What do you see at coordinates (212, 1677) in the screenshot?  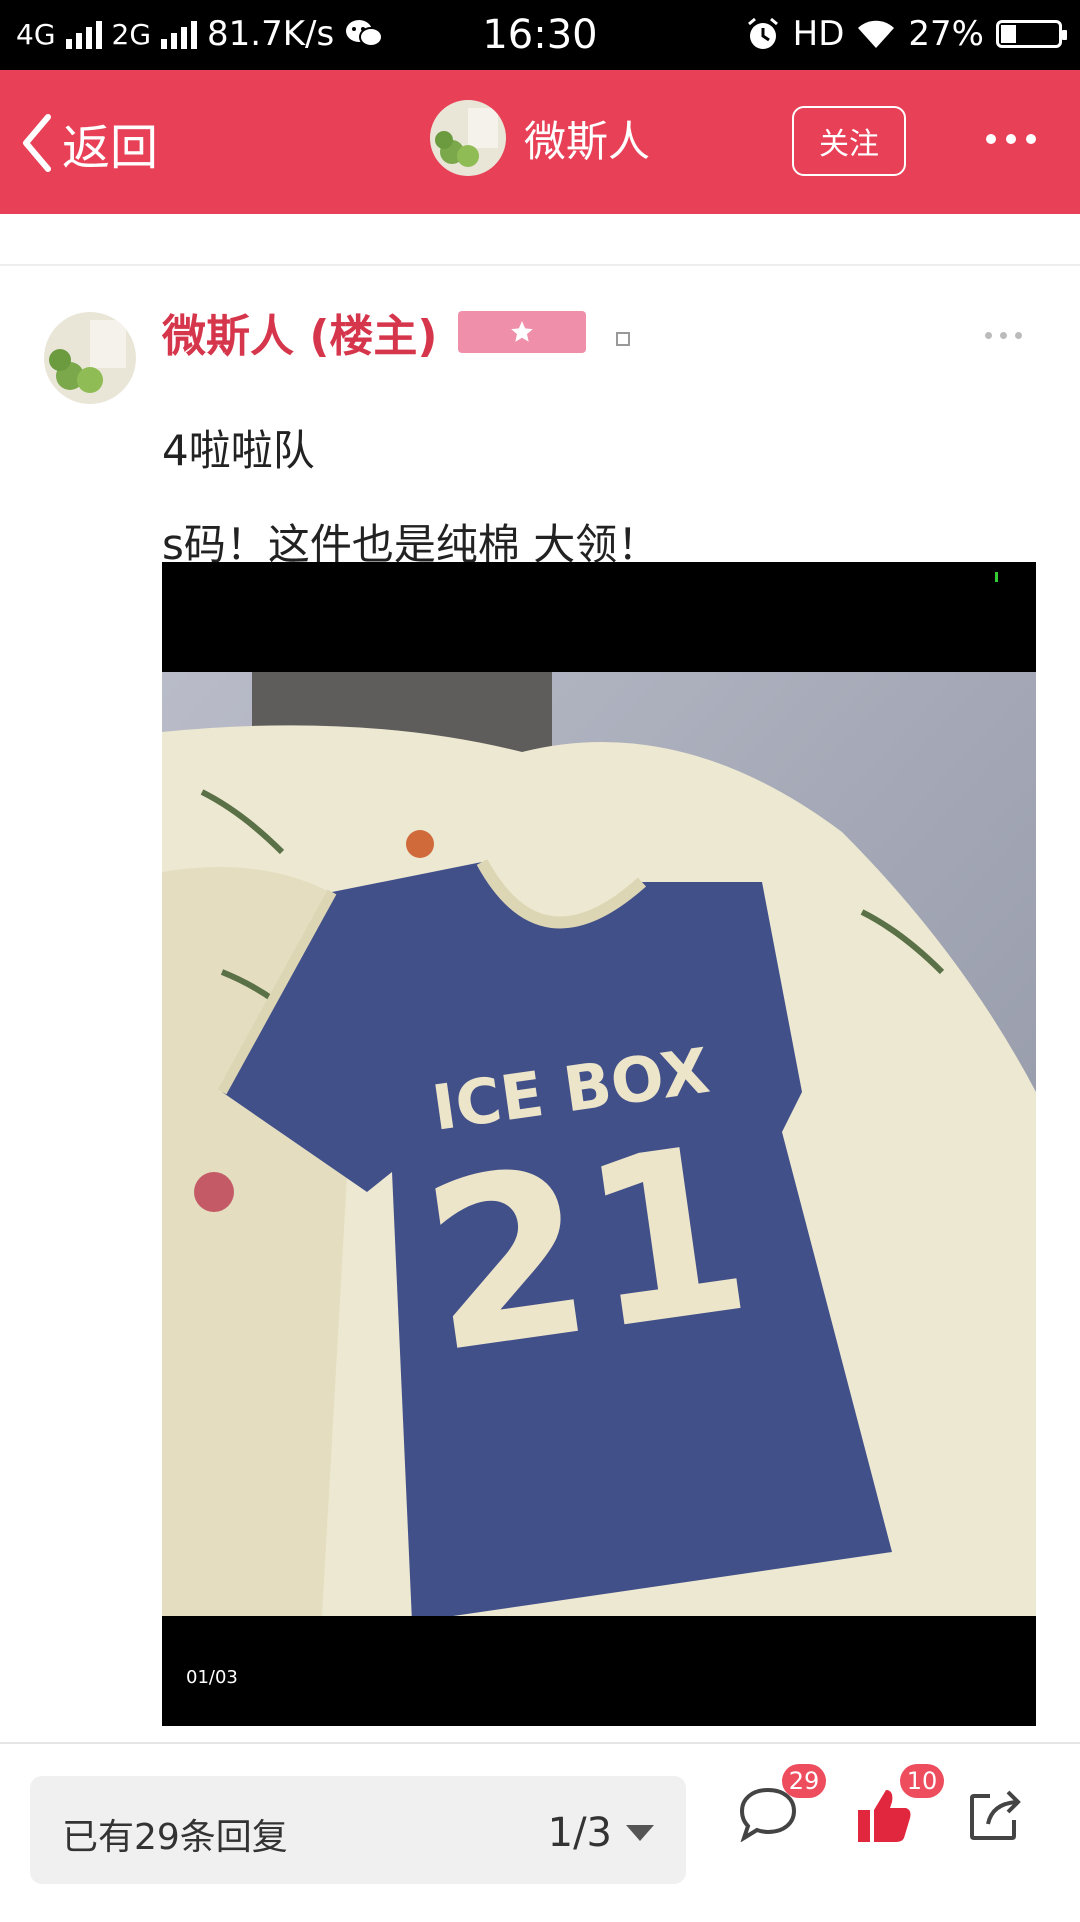 I see `image-counter: 01/03` at bounding box center [212, 1677].